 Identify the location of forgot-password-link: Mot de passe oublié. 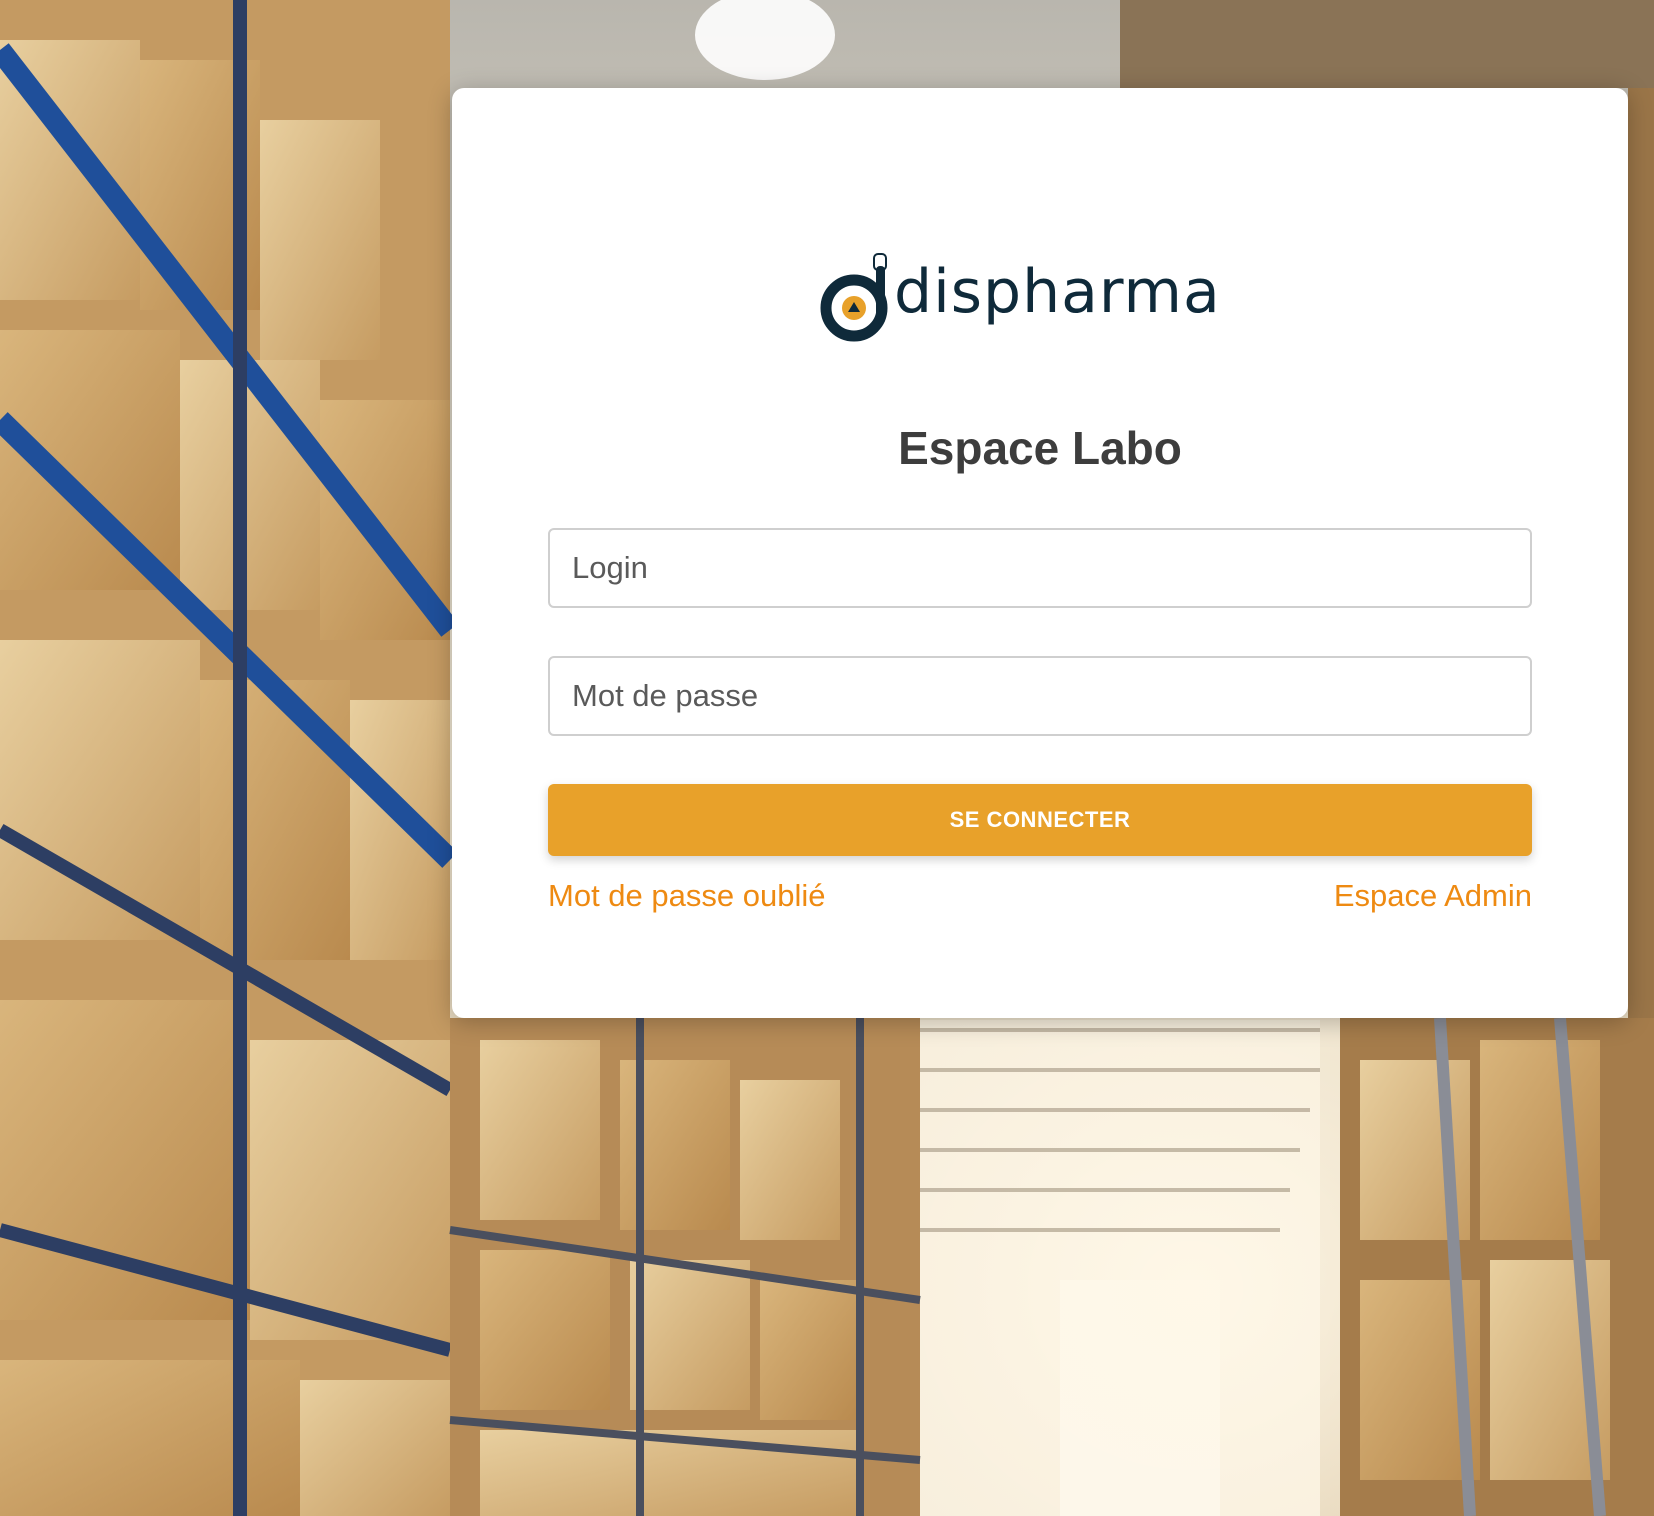
(686, 896).